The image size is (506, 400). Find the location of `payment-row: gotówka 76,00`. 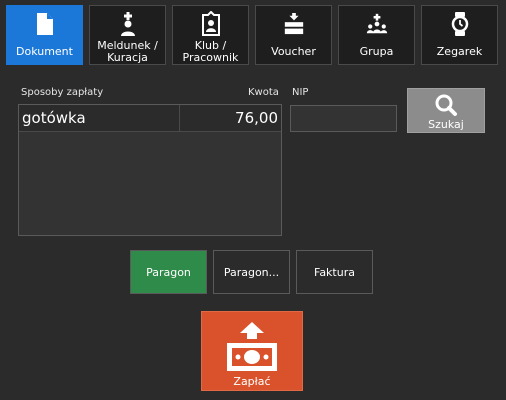

payment-row: gotówka 76,00 is located at coordinates (150, 118).